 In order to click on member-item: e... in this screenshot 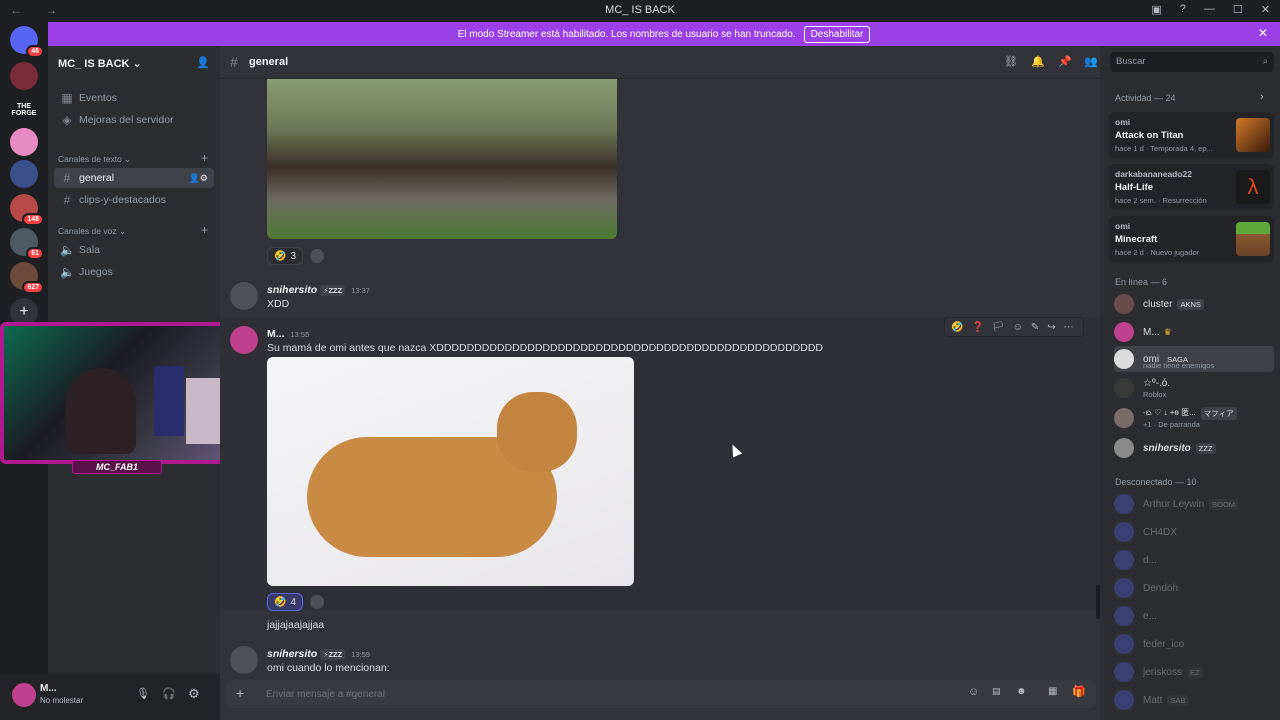, I will do `click(1194, 616)`.